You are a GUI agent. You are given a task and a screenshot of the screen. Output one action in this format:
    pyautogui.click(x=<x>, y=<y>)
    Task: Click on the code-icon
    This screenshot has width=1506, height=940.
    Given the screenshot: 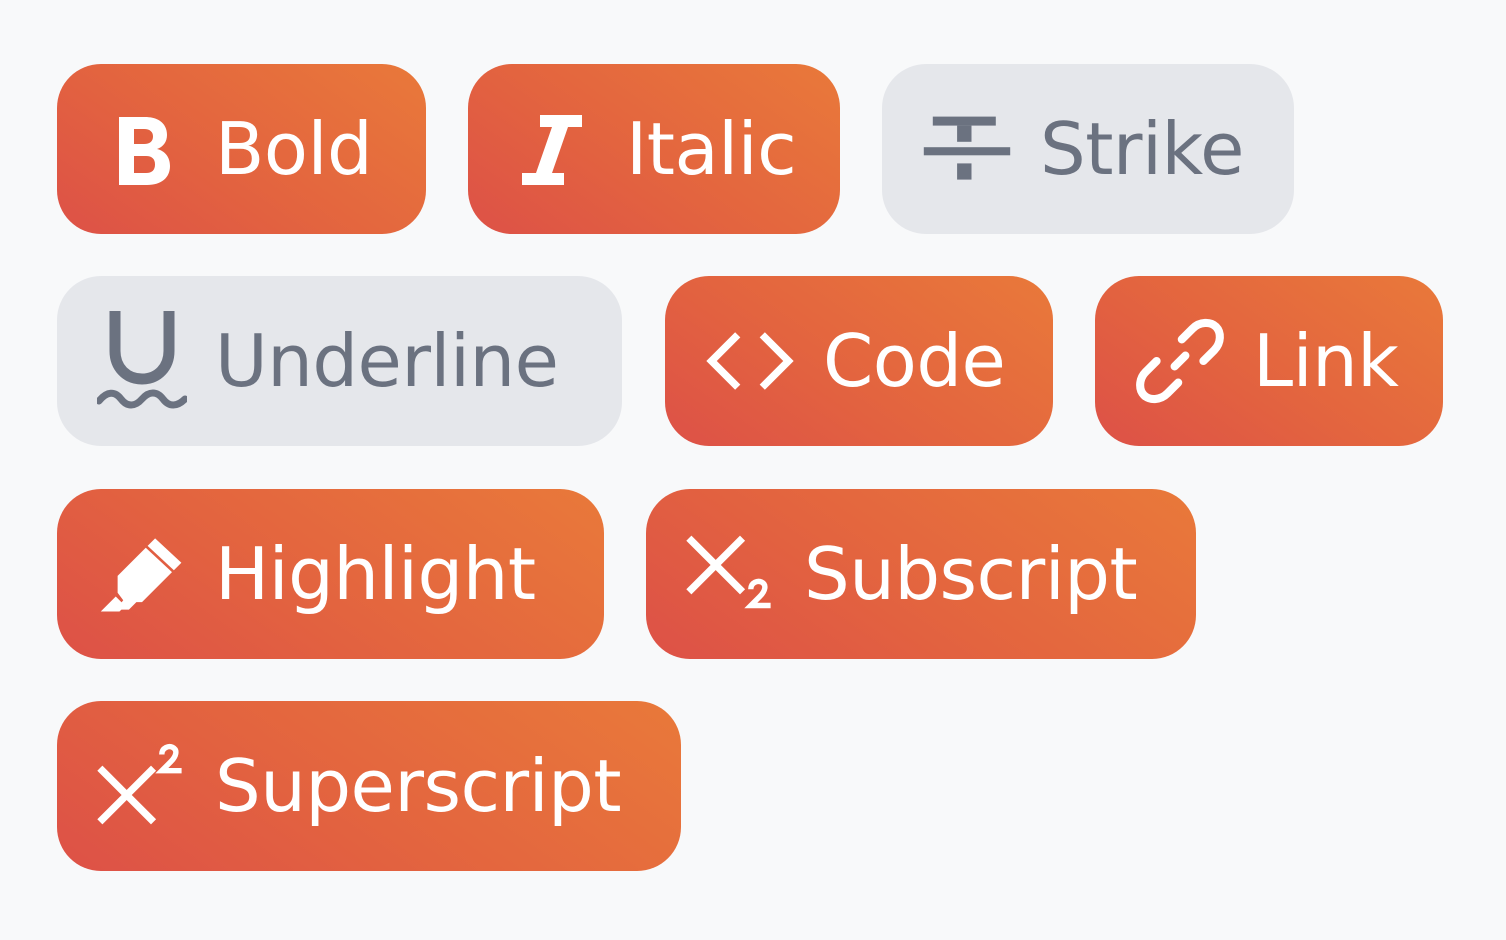 What is the action you would take?
    pyautogui.click(x=750, y=361)
    